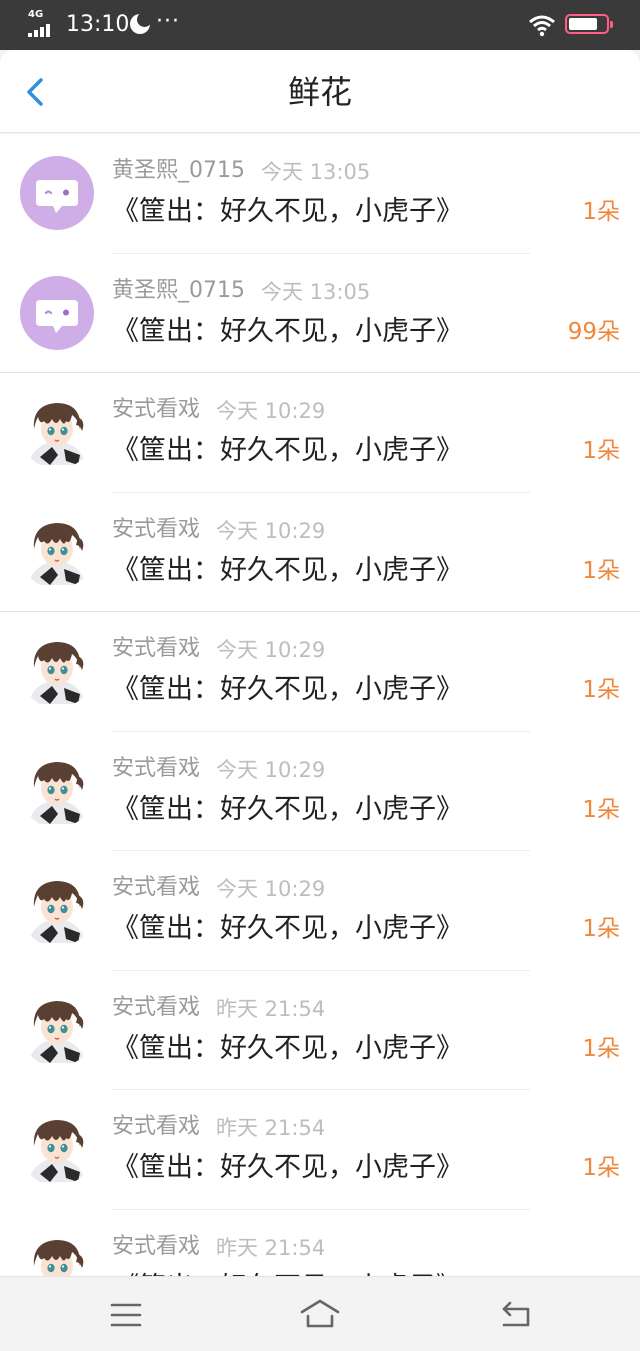 The width and height of the screenshot is (640, 1351). I want to click on home-icon, so click(320, 1313).